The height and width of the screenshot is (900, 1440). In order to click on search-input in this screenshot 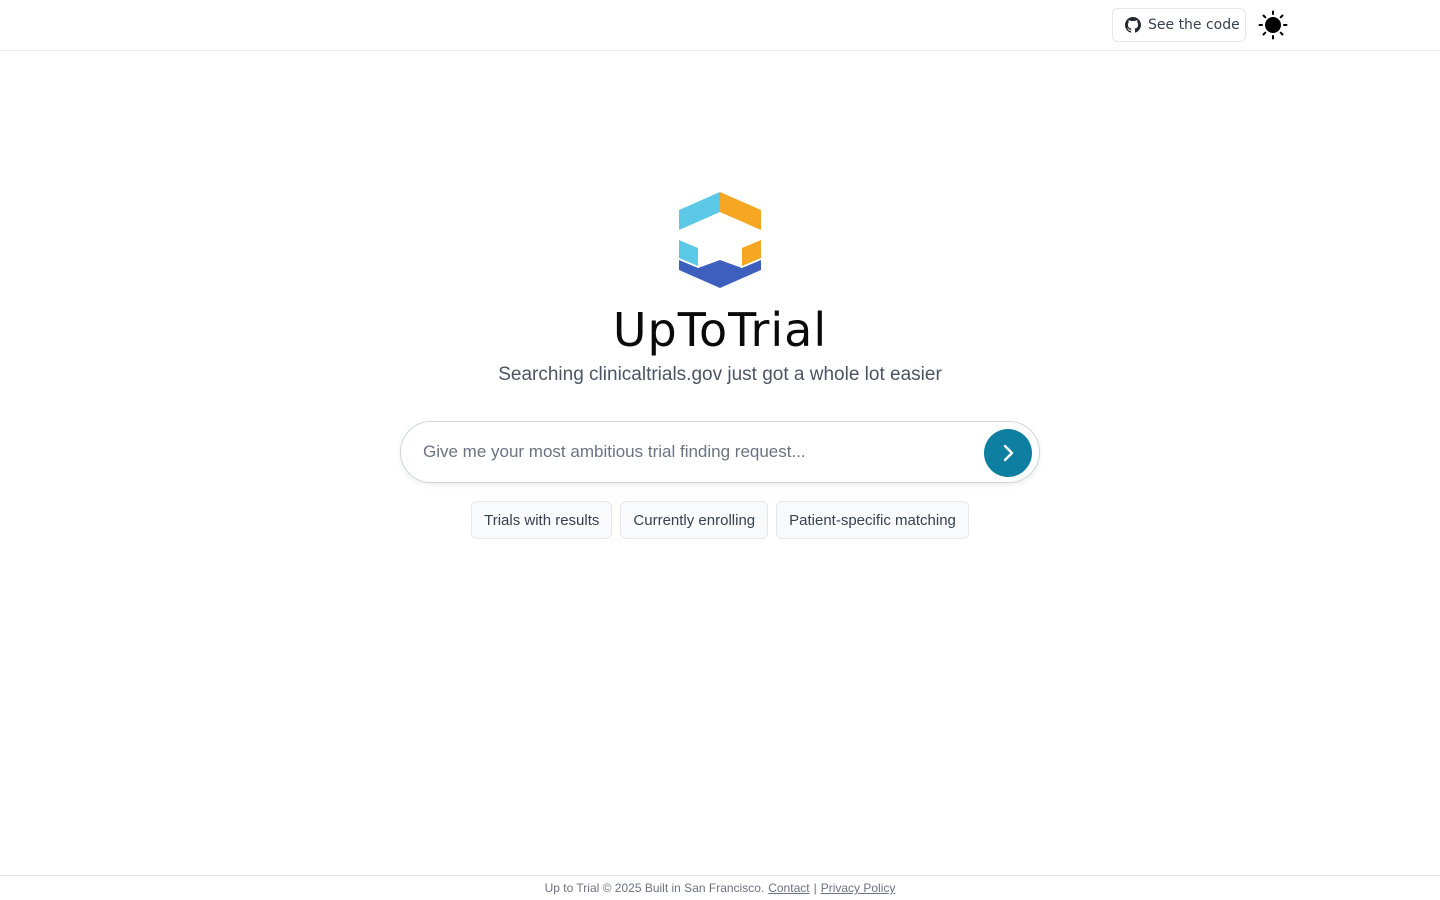, I will do `click(698, 452)`.